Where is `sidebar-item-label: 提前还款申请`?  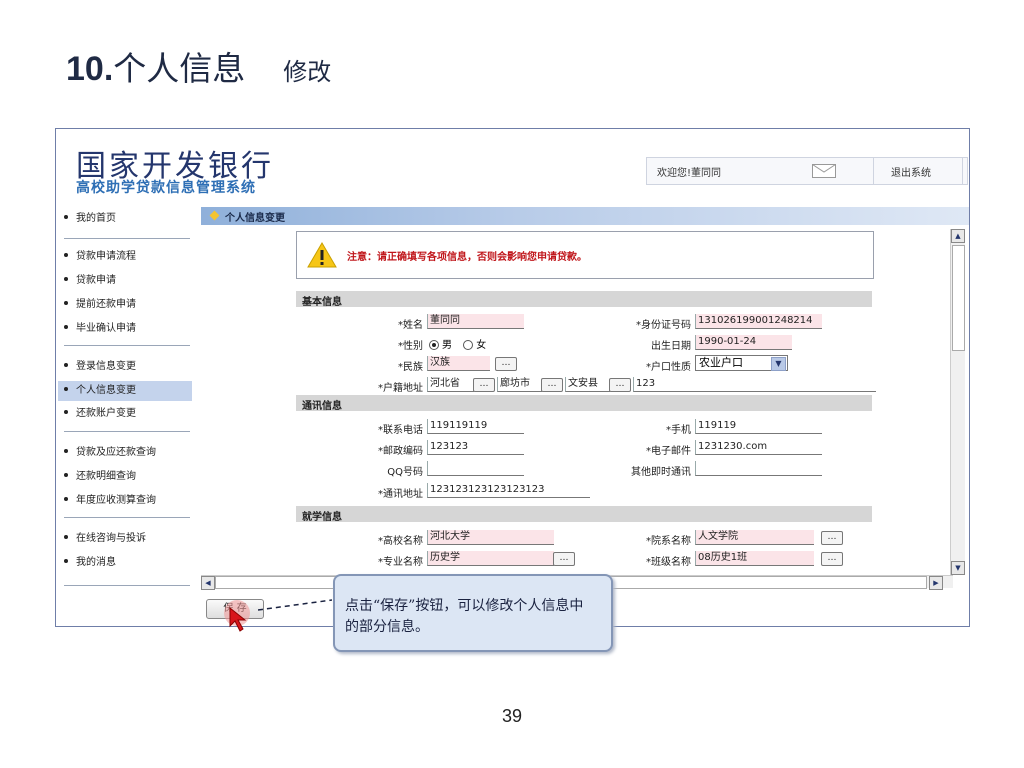
sidebar-item-label: 提前还款申请 is located at coordinates (106, 304).